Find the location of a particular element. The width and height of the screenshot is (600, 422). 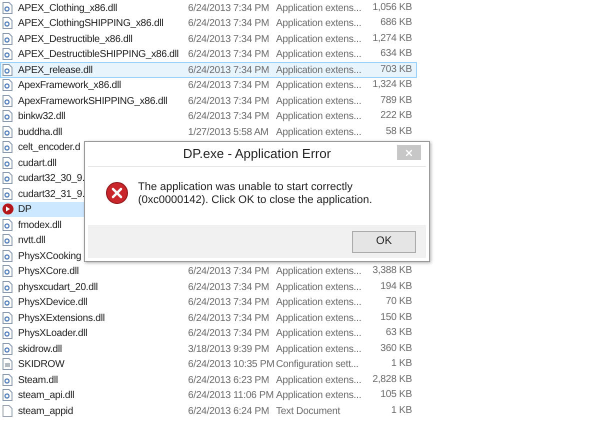

file-size: 703 KB is located at coordinates (396, 70).